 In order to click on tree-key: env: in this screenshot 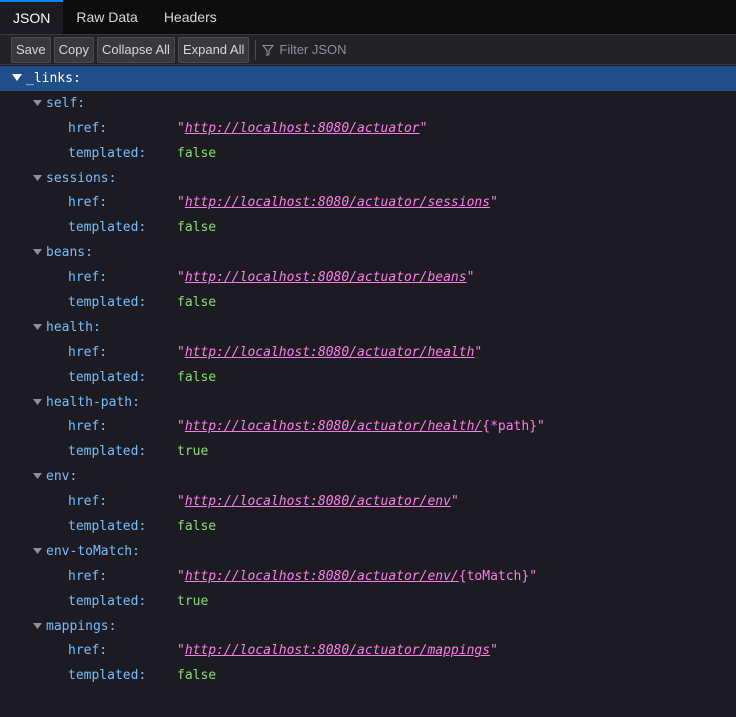, I will do `click(62, 477)`.